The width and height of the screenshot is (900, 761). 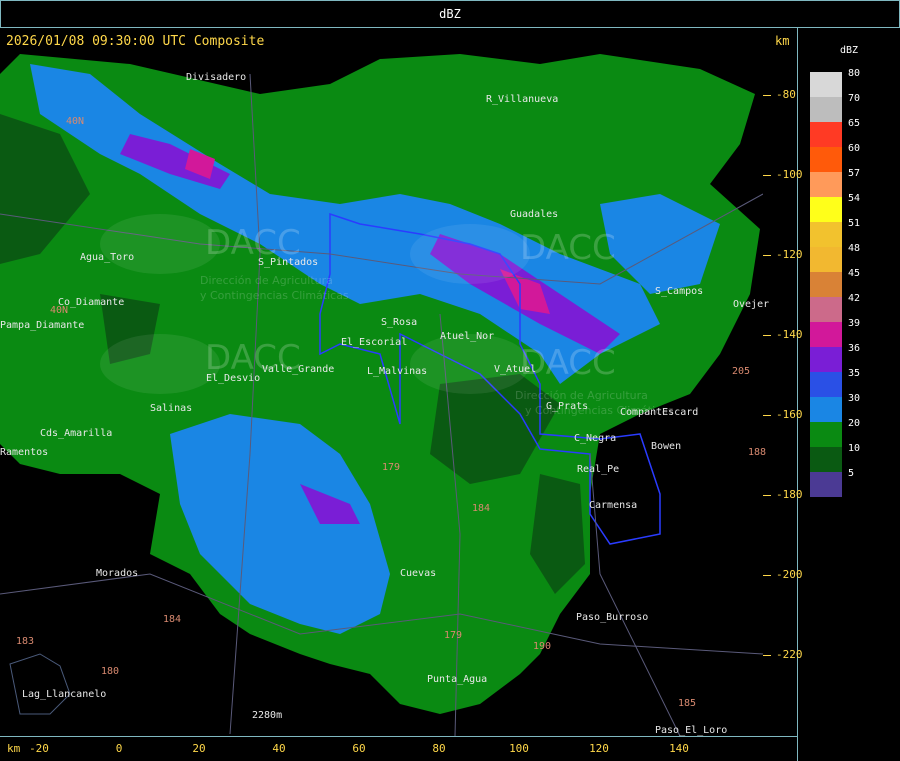 What do you see at coordinates (757, 452) in the screenshot?
I see `route-number: 188` at bounding box center [757, 452].